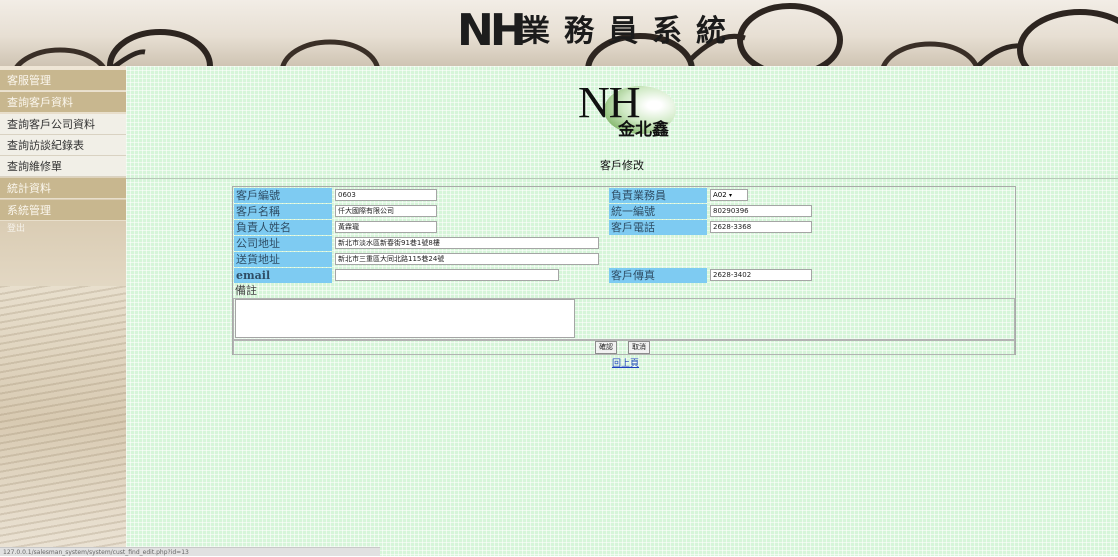 The width and height of the screenshot is (1118, 557). What do you see at coordinates (405, 318) in the screenshot?
I see `remarks-textarea` at bounding box center [405, 318].